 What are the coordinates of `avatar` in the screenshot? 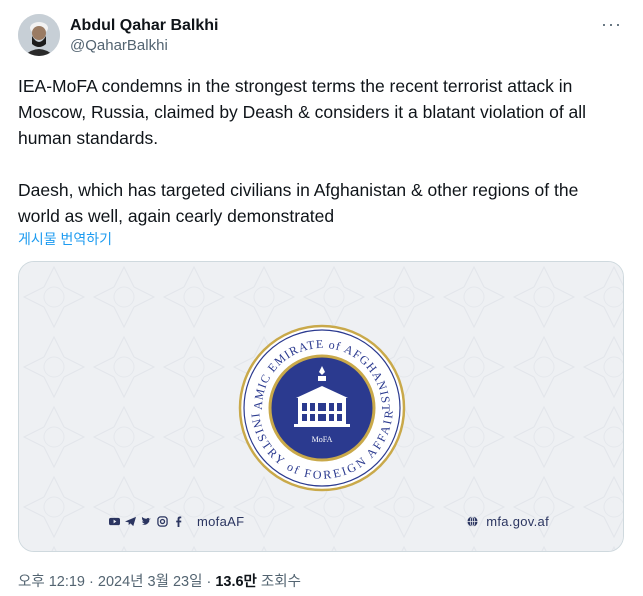 It's located at (39, 35).